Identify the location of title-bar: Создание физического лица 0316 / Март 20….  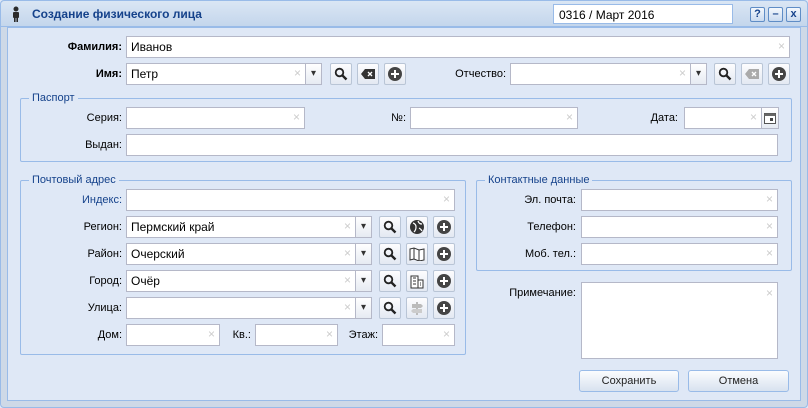
(404, 14).